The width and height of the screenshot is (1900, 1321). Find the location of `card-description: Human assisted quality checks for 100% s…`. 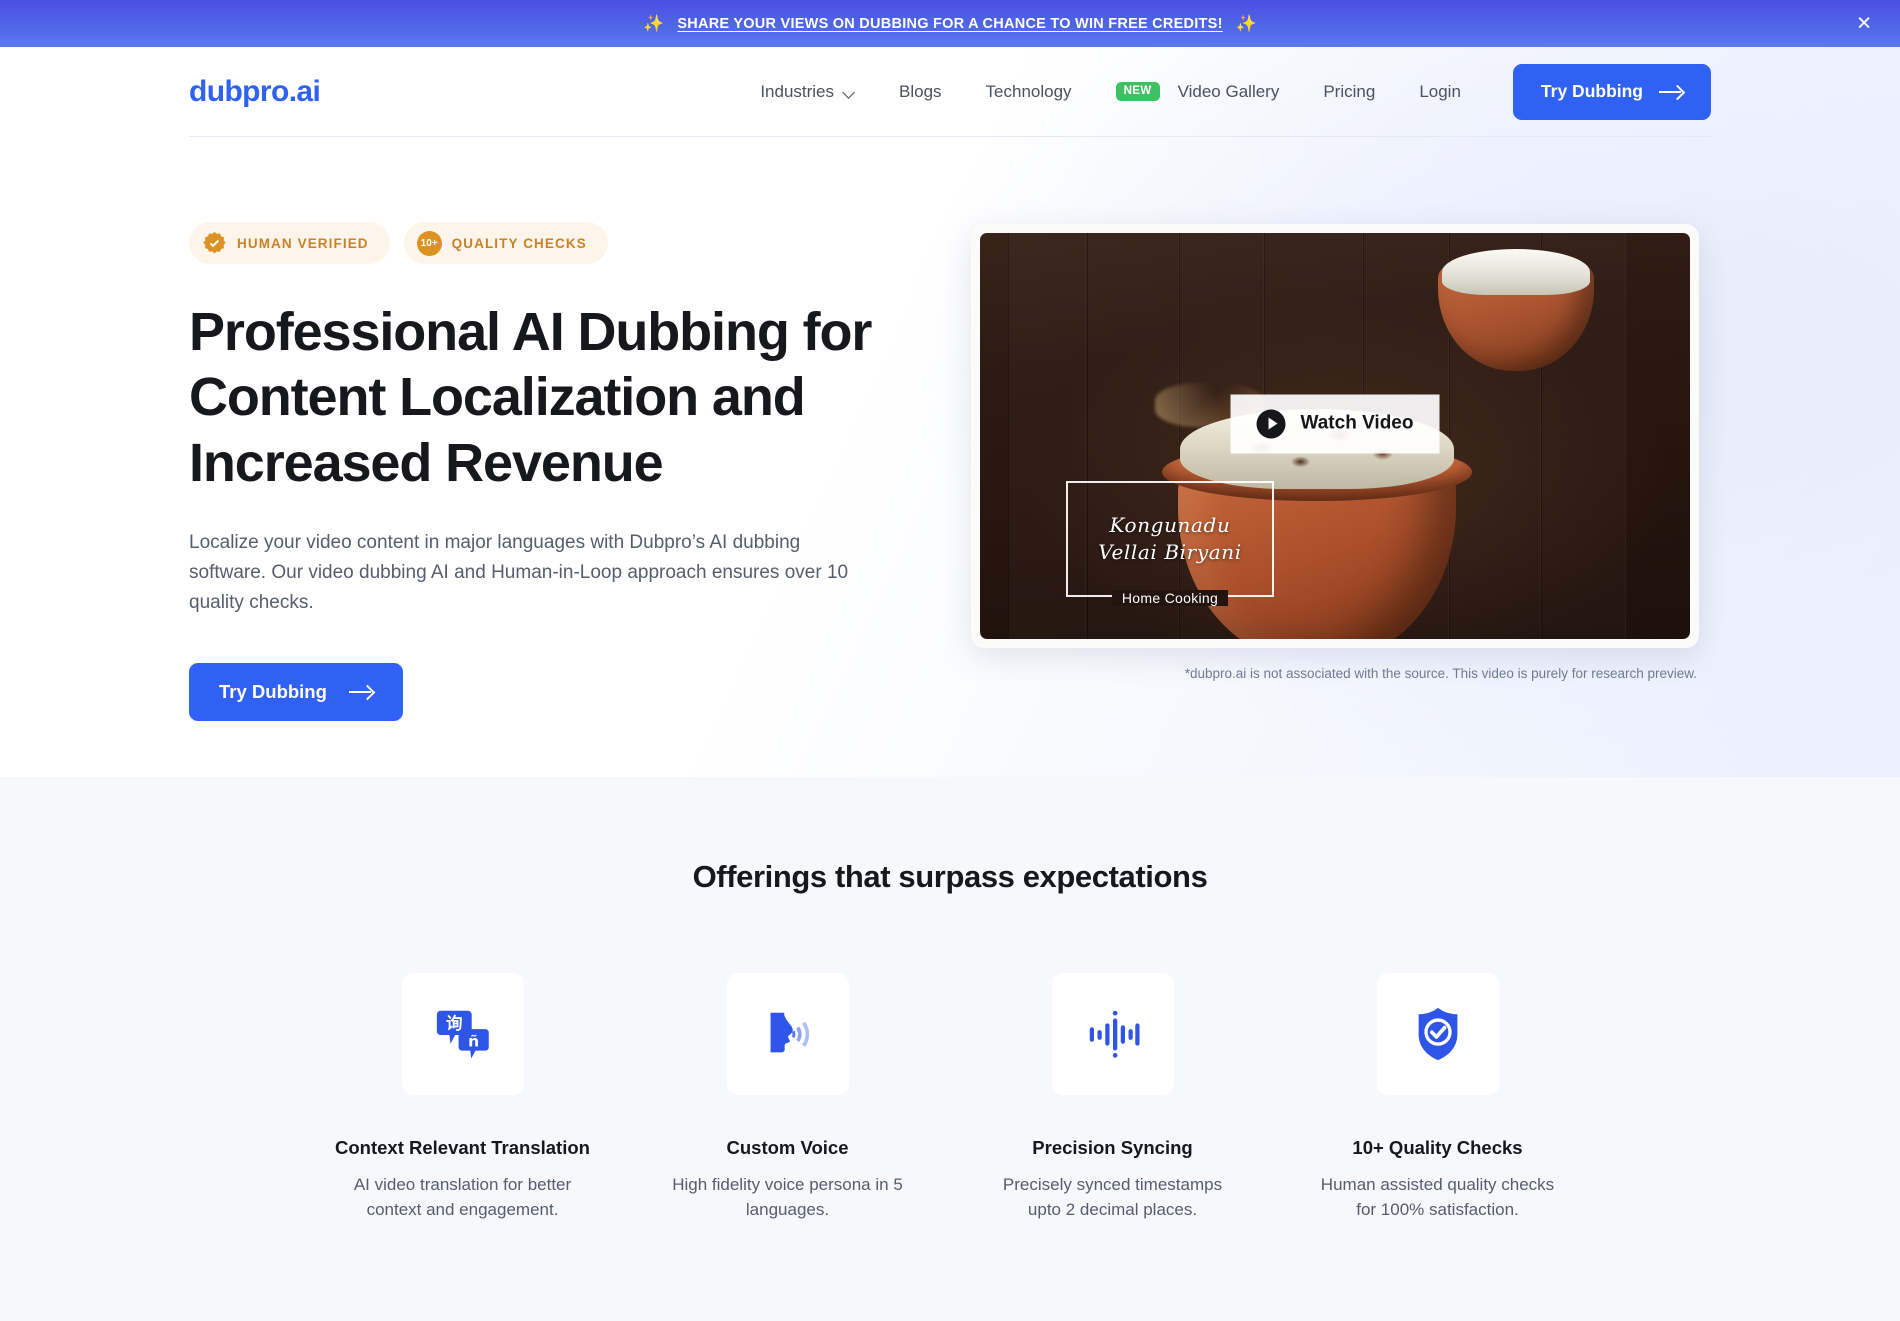

card-description: Human assisted quality checks for 100% s… is located at coordinates (1437, 1197).